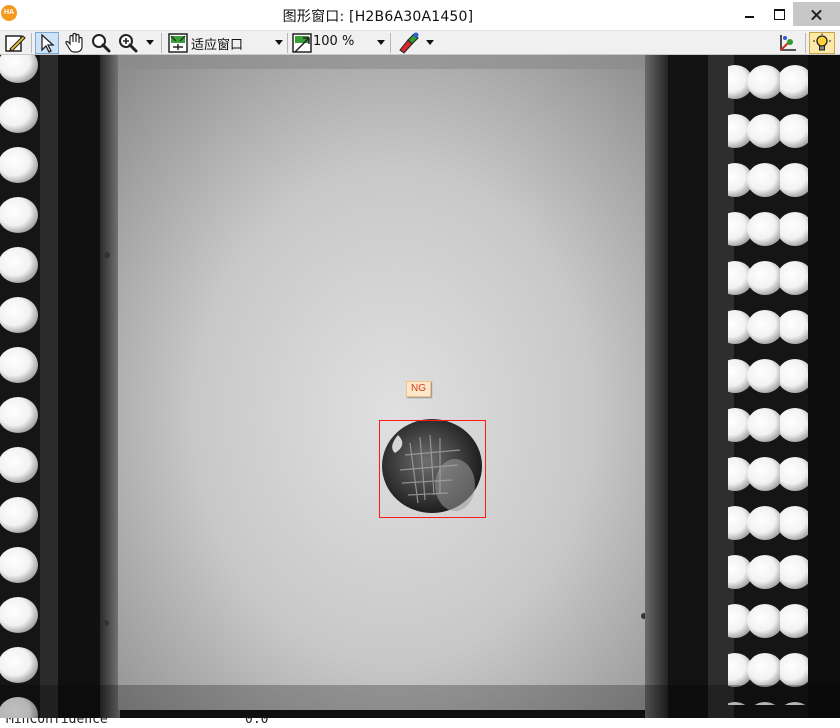 This screenshot has width=840, height=728. I want to click on color-picker-icon, so click(409, 43).